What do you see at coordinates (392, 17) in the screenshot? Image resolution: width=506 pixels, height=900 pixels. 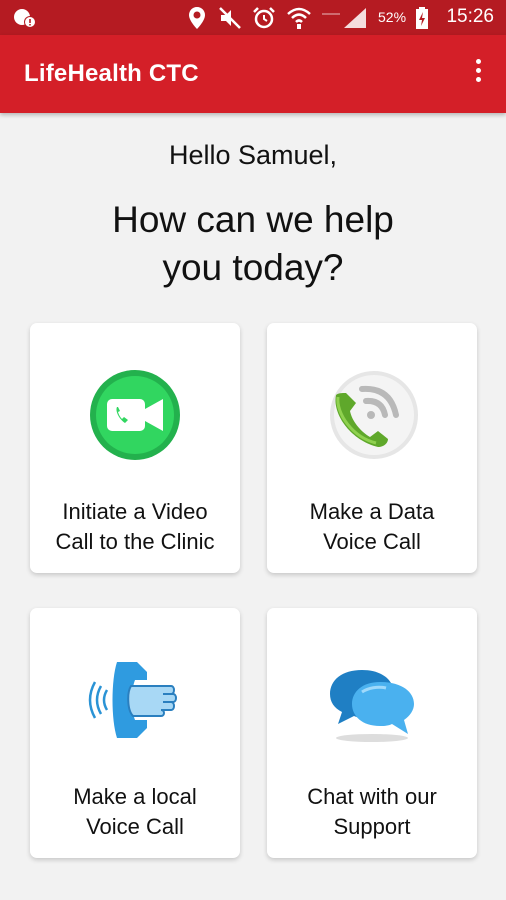 I see `battery-percent: 52%` at bounding box center [392, 17].